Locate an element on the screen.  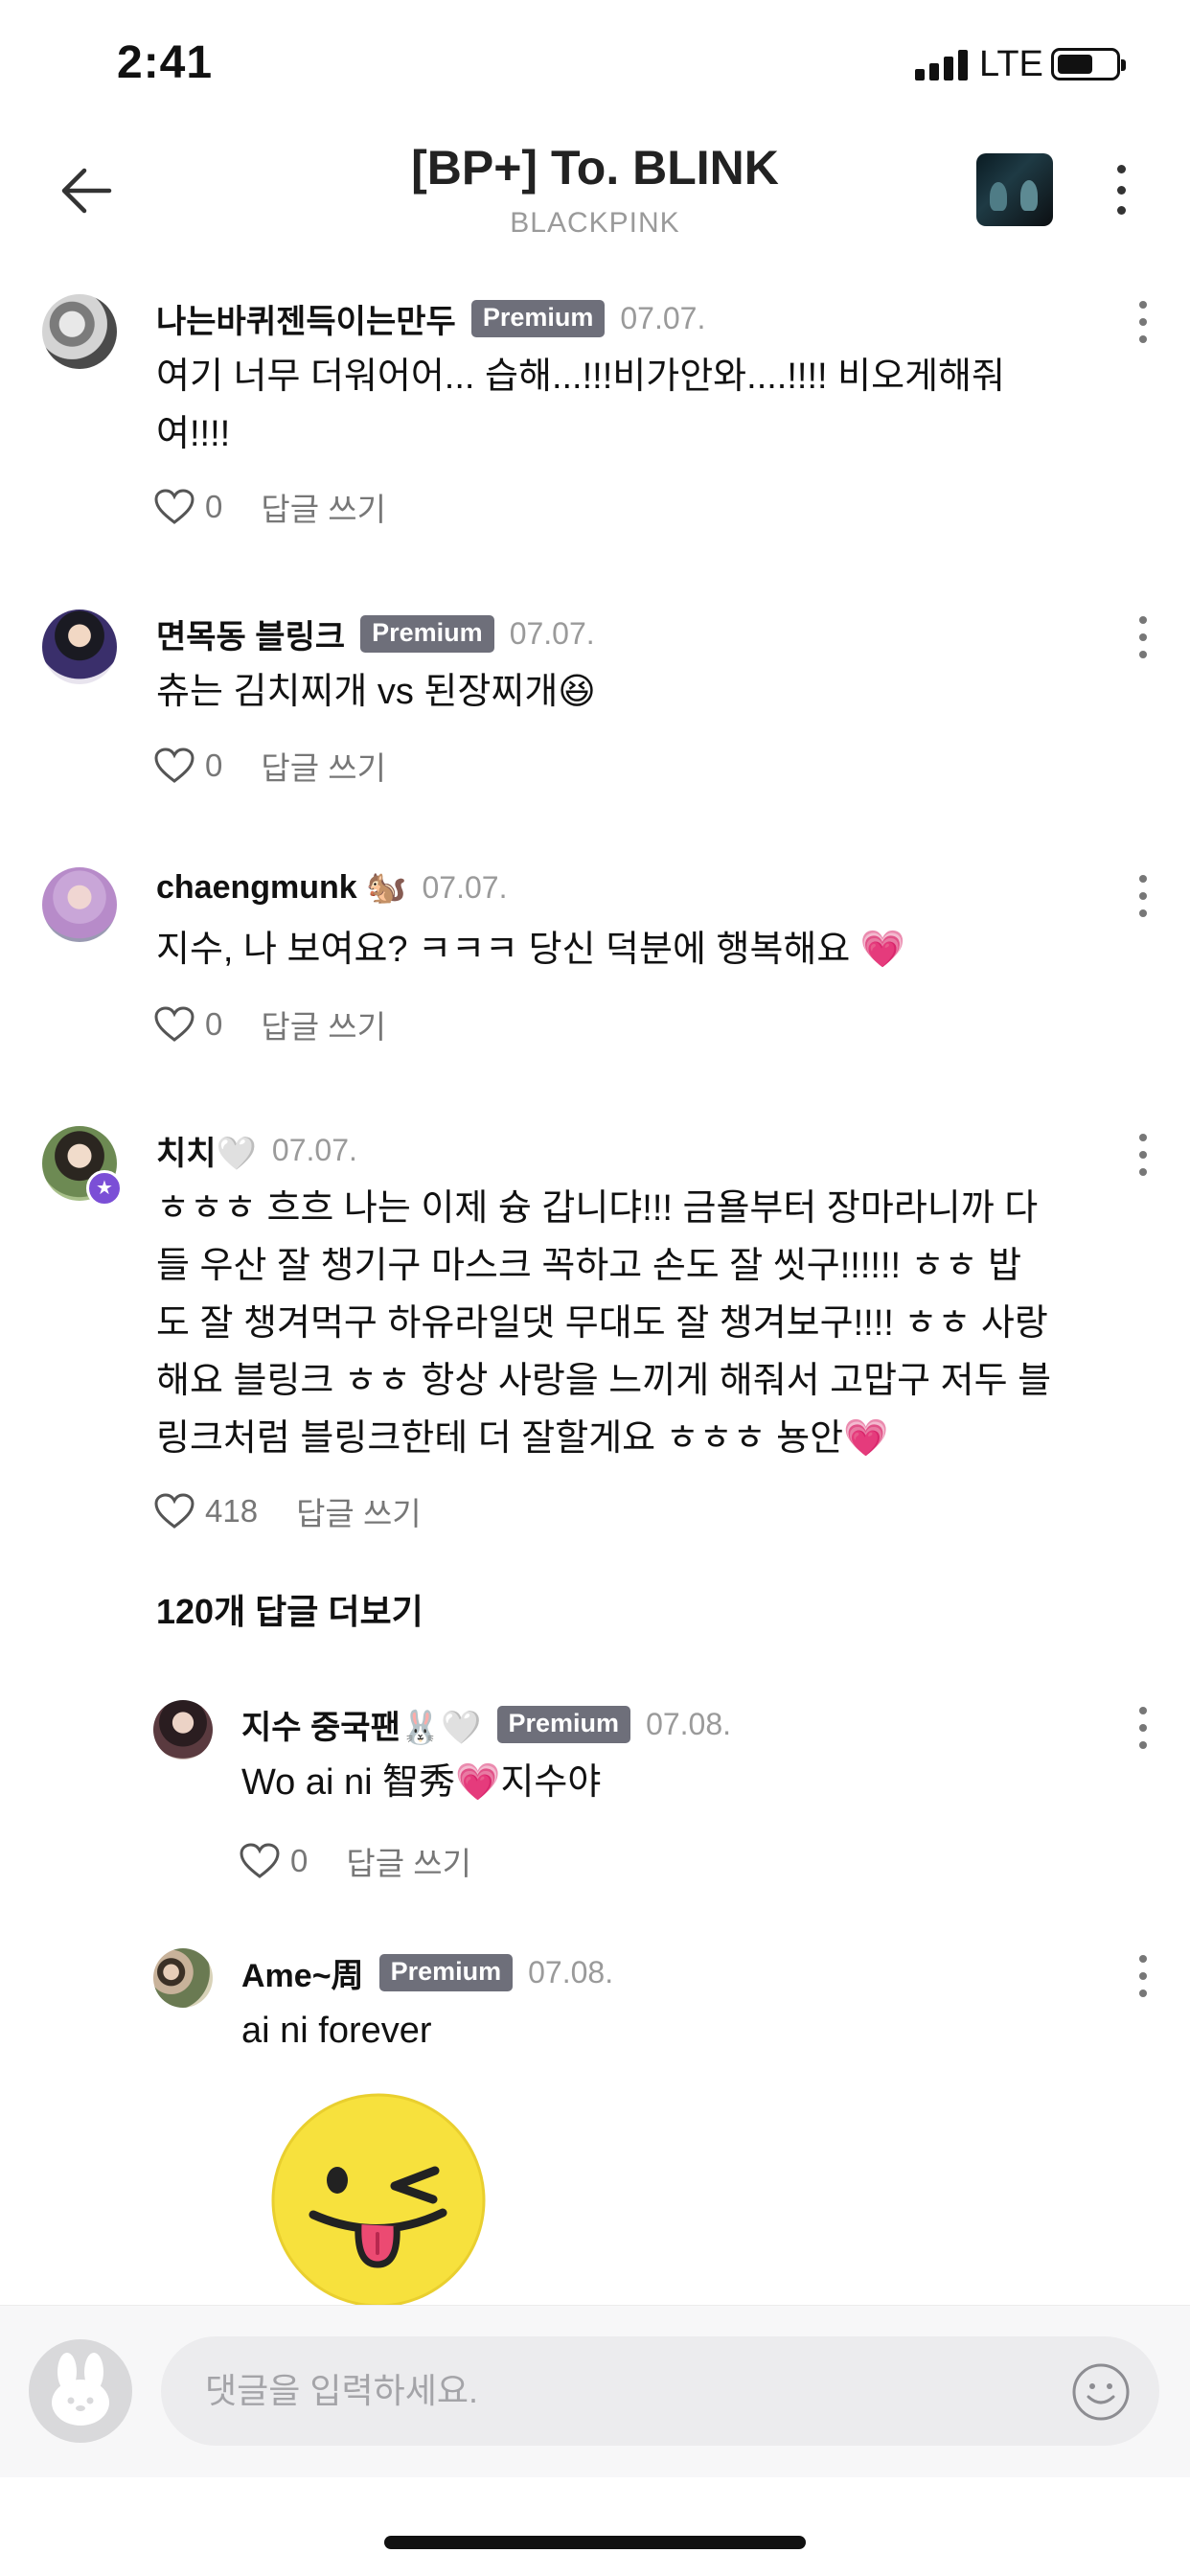
battery-icon is located at coordinates (1089, 64).